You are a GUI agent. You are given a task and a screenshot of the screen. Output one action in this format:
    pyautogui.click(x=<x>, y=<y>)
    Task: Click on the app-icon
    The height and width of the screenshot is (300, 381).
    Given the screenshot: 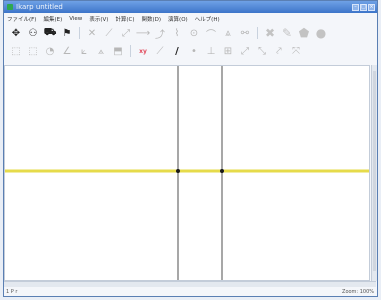 What is the action you would take?
    pyautogui.click(x=10, y=7)
    